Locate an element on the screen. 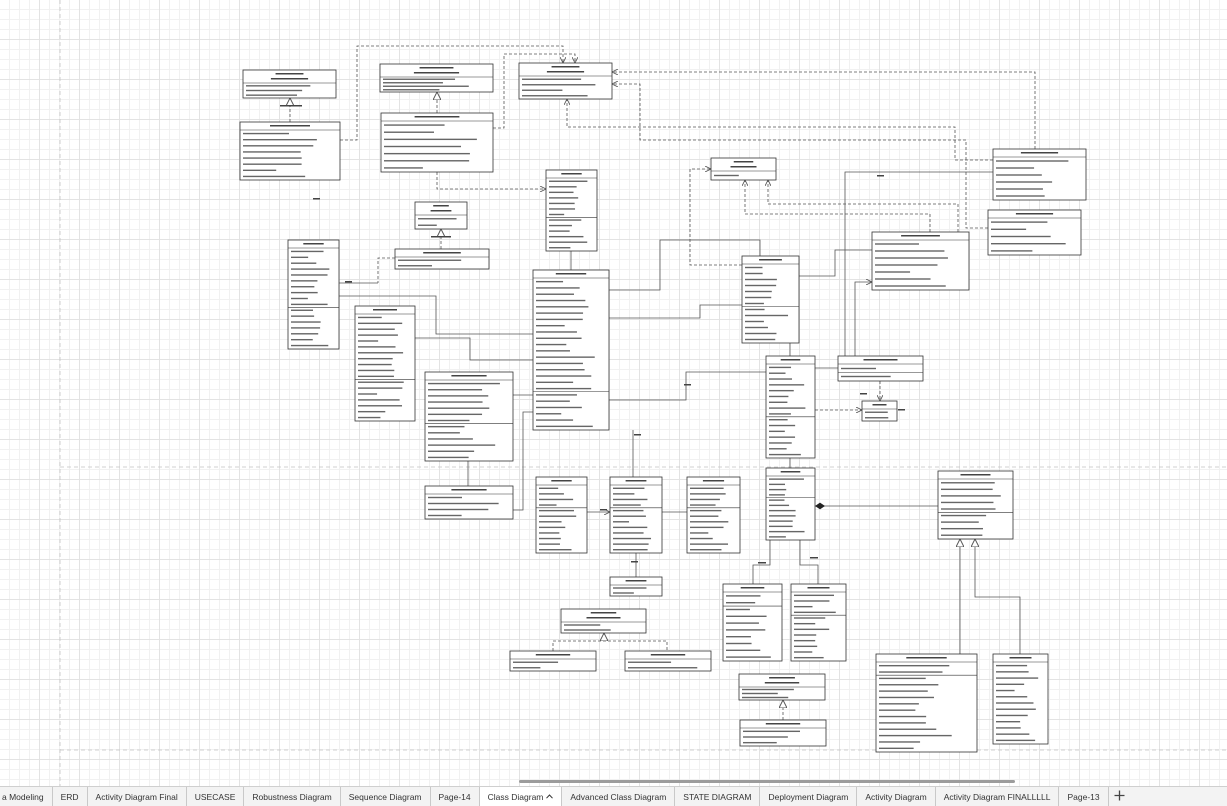 This screenshot has width=1227, height=806. tab-page-8: Advanced Class Diagram is located at coordinates (619, 796).